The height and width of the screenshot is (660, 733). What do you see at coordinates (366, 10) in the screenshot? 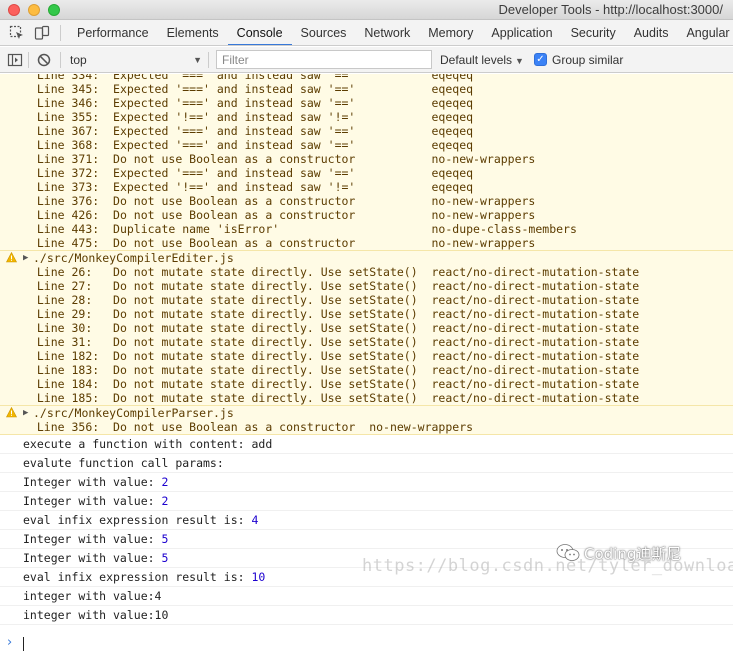
I see `title-bar: Developer Tools - http://localhost:3000/` at bounding box center [366, 10].